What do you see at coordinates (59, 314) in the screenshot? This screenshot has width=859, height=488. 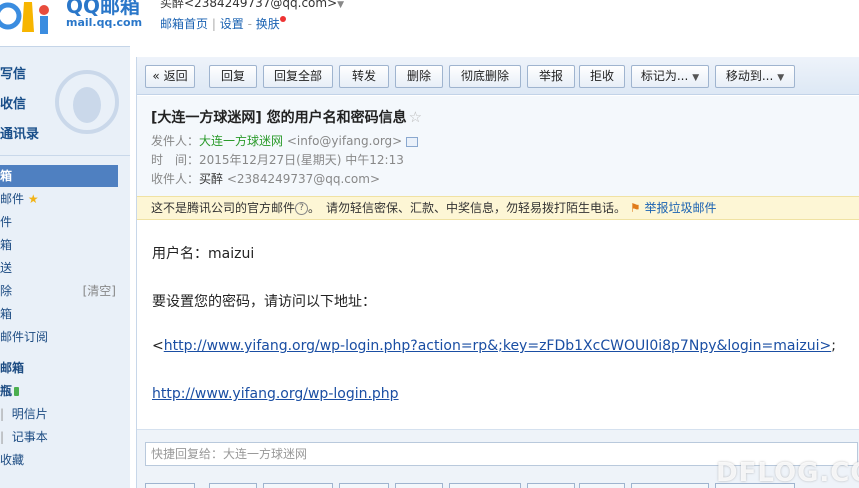 I see `sidebar-item-spam: 箱` at bounding box center [59, 314].